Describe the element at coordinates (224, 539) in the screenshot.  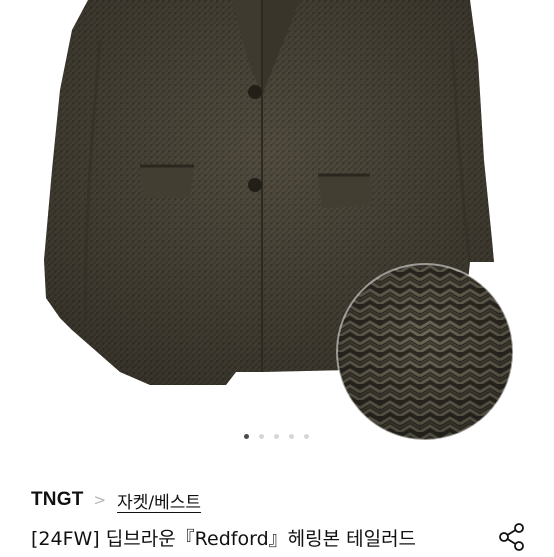
I see `product-title: [24FW] 딥브라운『Redford』헤링본 테일러드` at that location.